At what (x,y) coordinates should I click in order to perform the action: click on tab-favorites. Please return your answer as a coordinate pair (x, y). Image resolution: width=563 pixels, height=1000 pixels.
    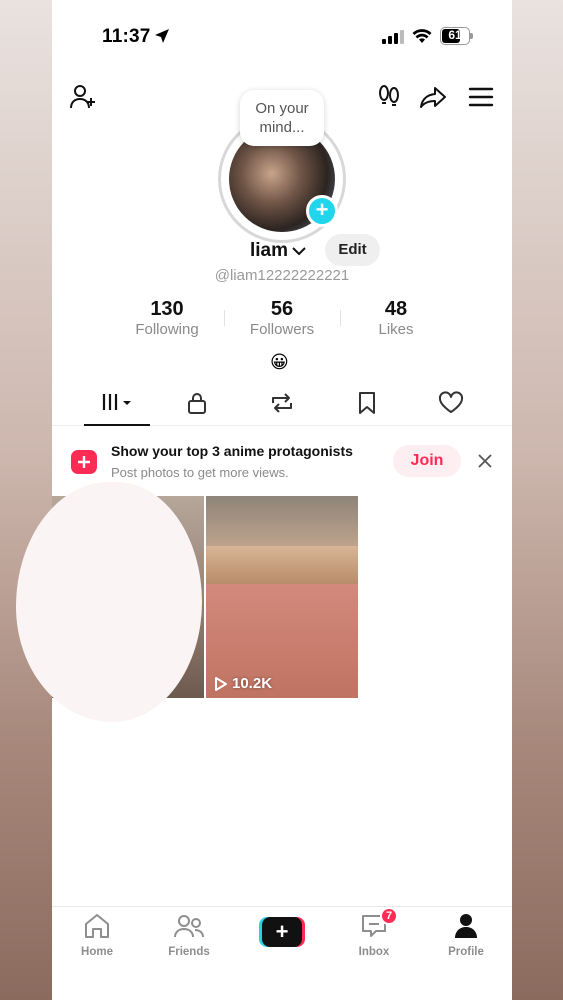
    Looking at the image, I should click on (367, 405).